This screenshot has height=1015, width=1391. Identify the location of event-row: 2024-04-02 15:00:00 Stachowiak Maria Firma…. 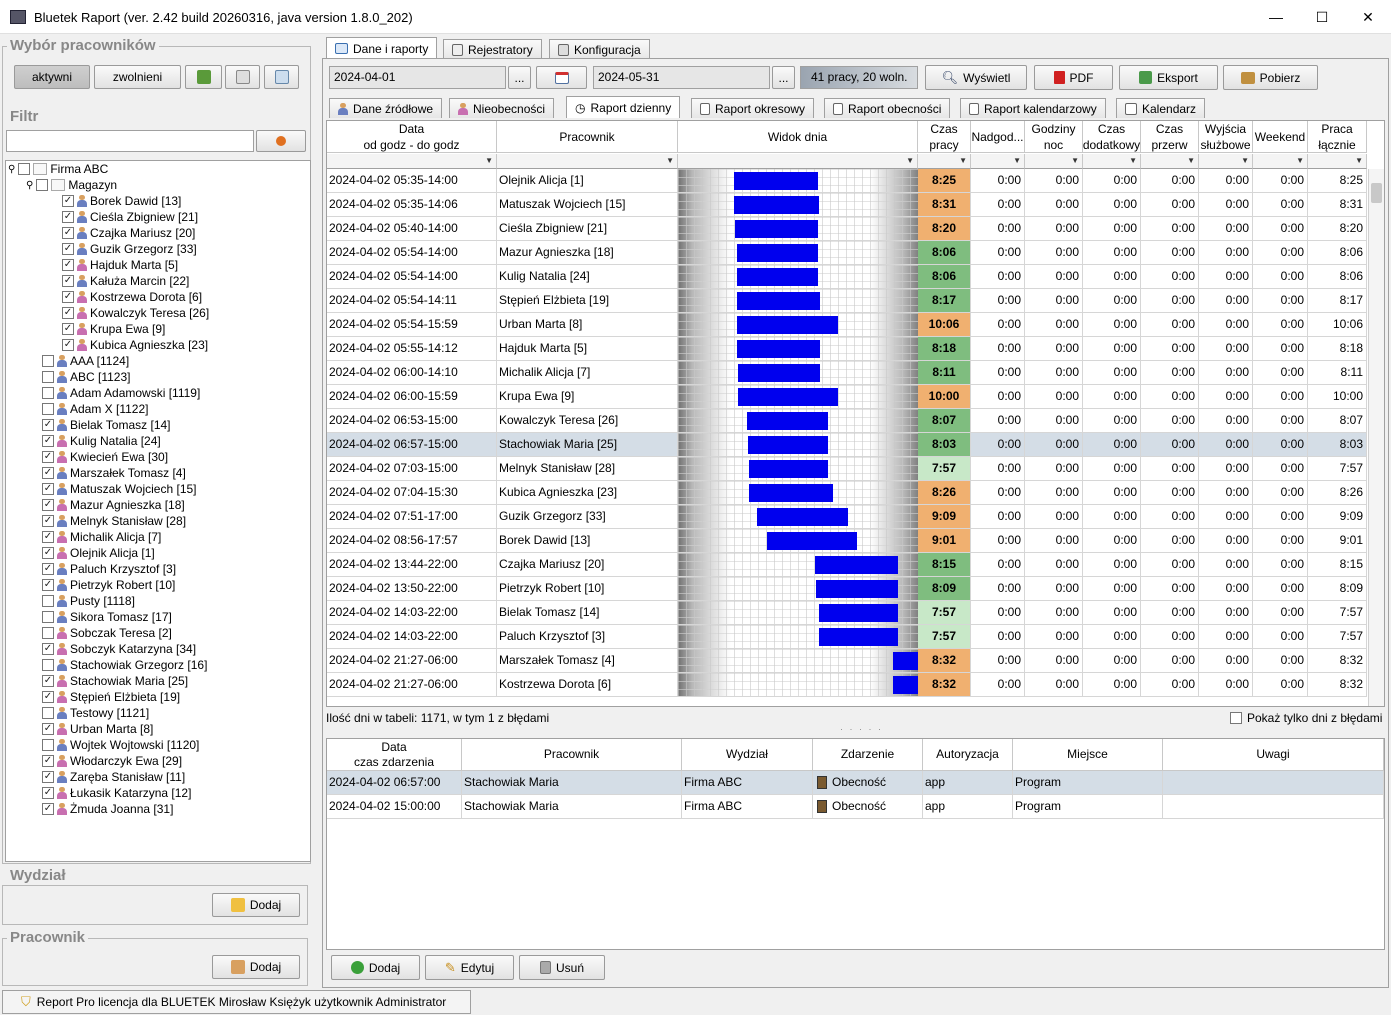
(855, 807).